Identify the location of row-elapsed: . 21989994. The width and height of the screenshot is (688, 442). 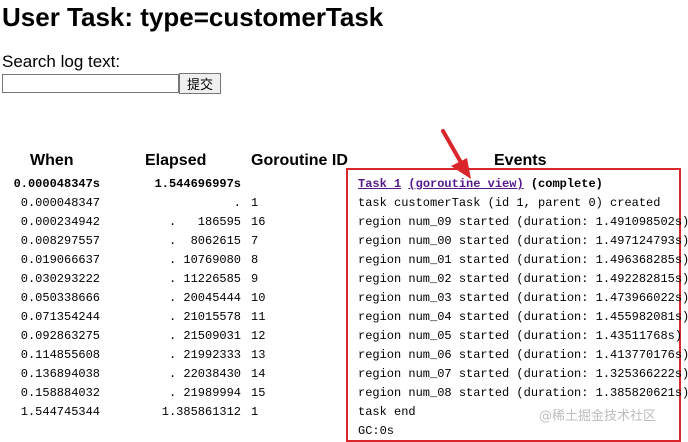
(204, 393).